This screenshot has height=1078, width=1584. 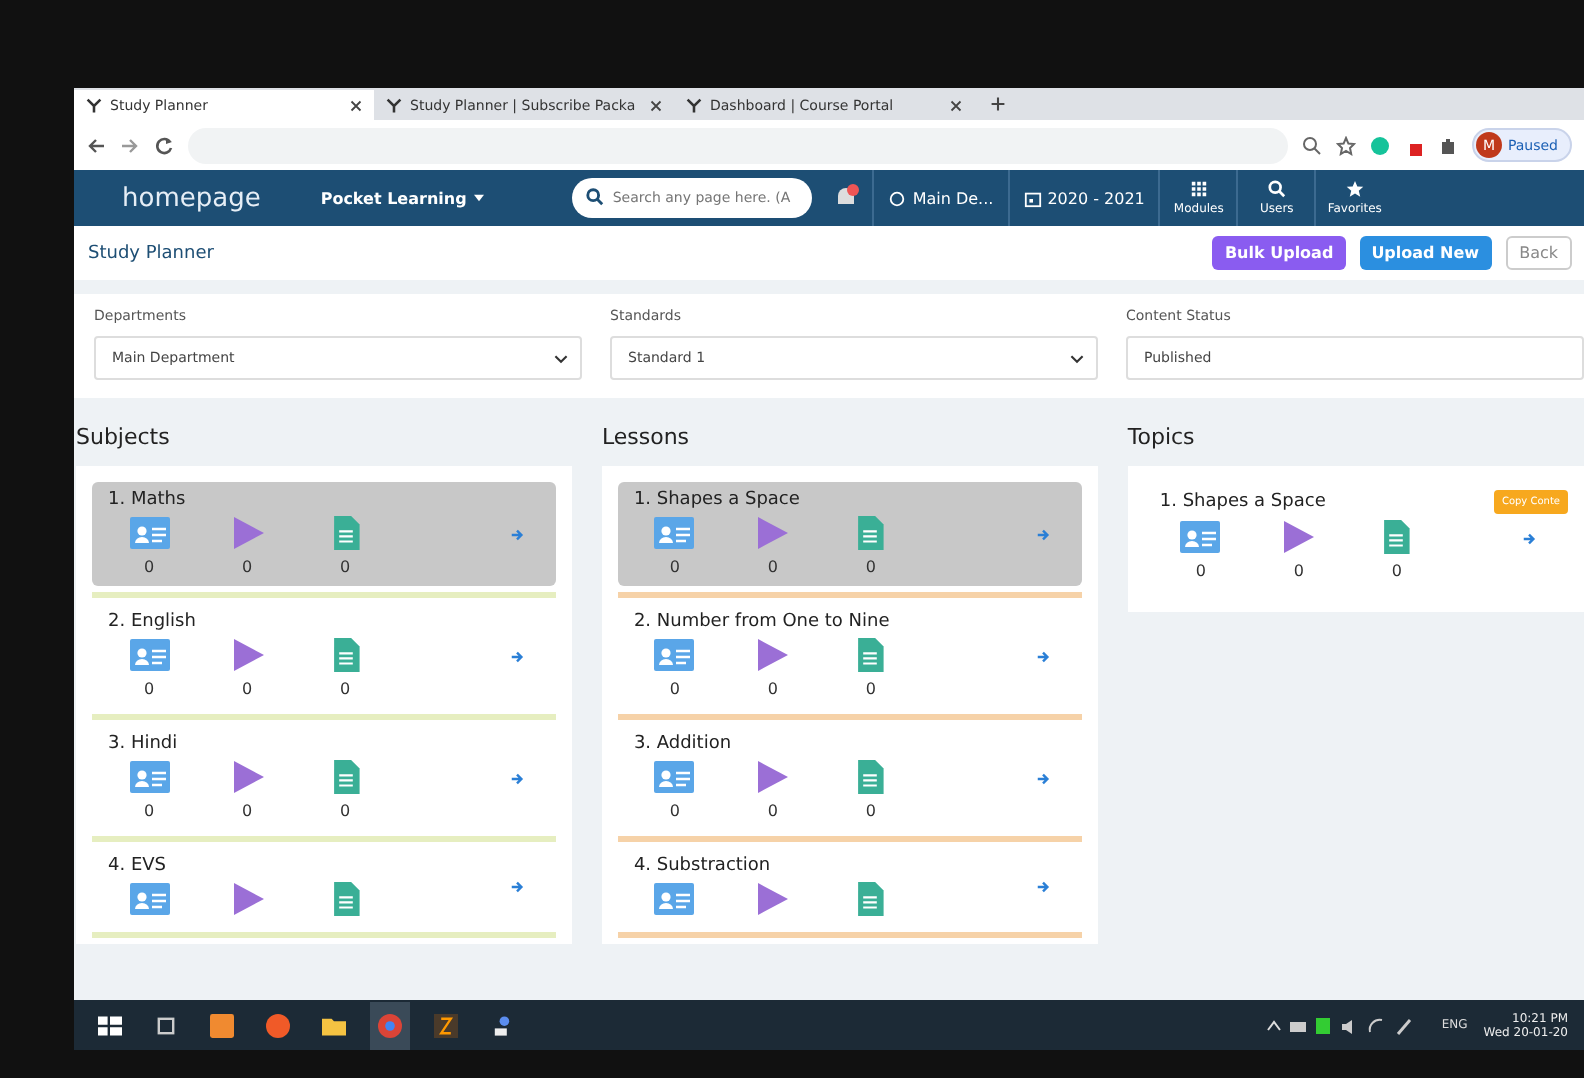 I want to click on list-item: 3. Addition 0 0 0, so click(x=849, y=778).